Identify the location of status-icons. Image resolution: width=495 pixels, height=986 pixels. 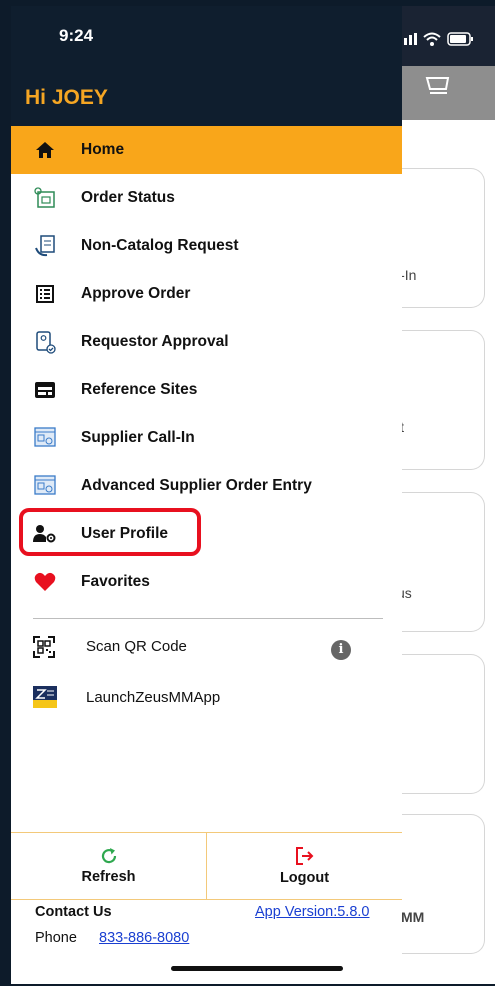
(437, 39).